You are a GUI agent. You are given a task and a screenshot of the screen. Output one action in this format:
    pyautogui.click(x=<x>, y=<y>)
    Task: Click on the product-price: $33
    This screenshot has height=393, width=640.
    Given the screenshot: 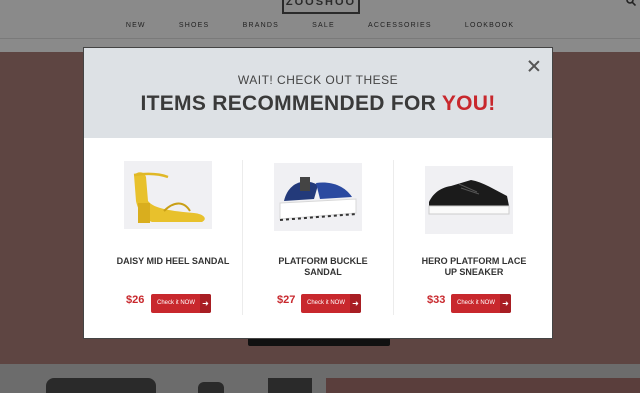 What is the action you would take?
    pyautogui.click(x=436, y=300)
    